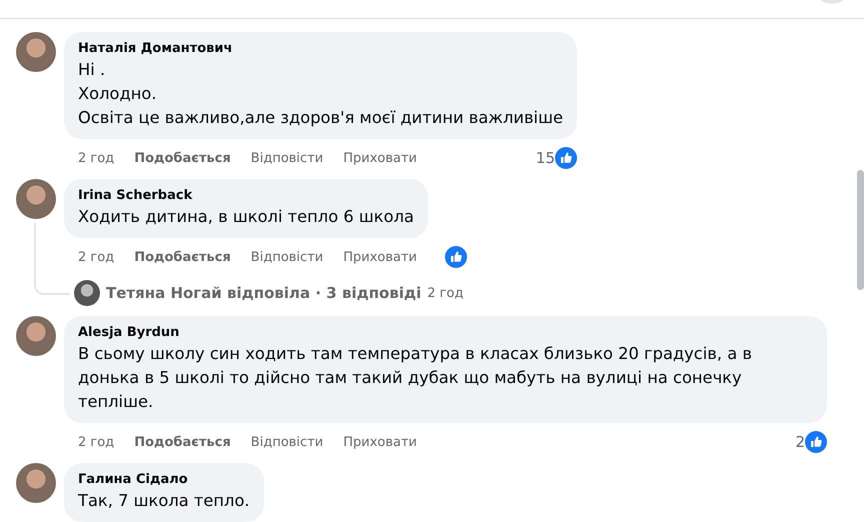 The height and width of the screenshot is (522, 864). What do you see at coordinates (415, 378) in the screenshot?
I see `comment-text: В сьому школу син ходить там температура в класах близько 20 градусів, а в донька в 5 школі то дійсно там такий дубак що мабуть на вулиці на сонечку тепліше.` at bounding box center [415, 378].